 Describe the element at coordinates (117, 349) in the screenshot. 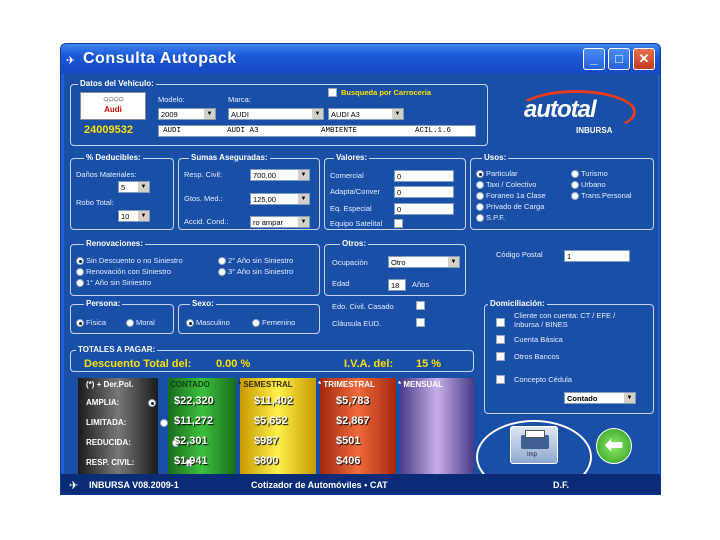

I see `totales-header: TOTALES A PAGAR:` at that location.